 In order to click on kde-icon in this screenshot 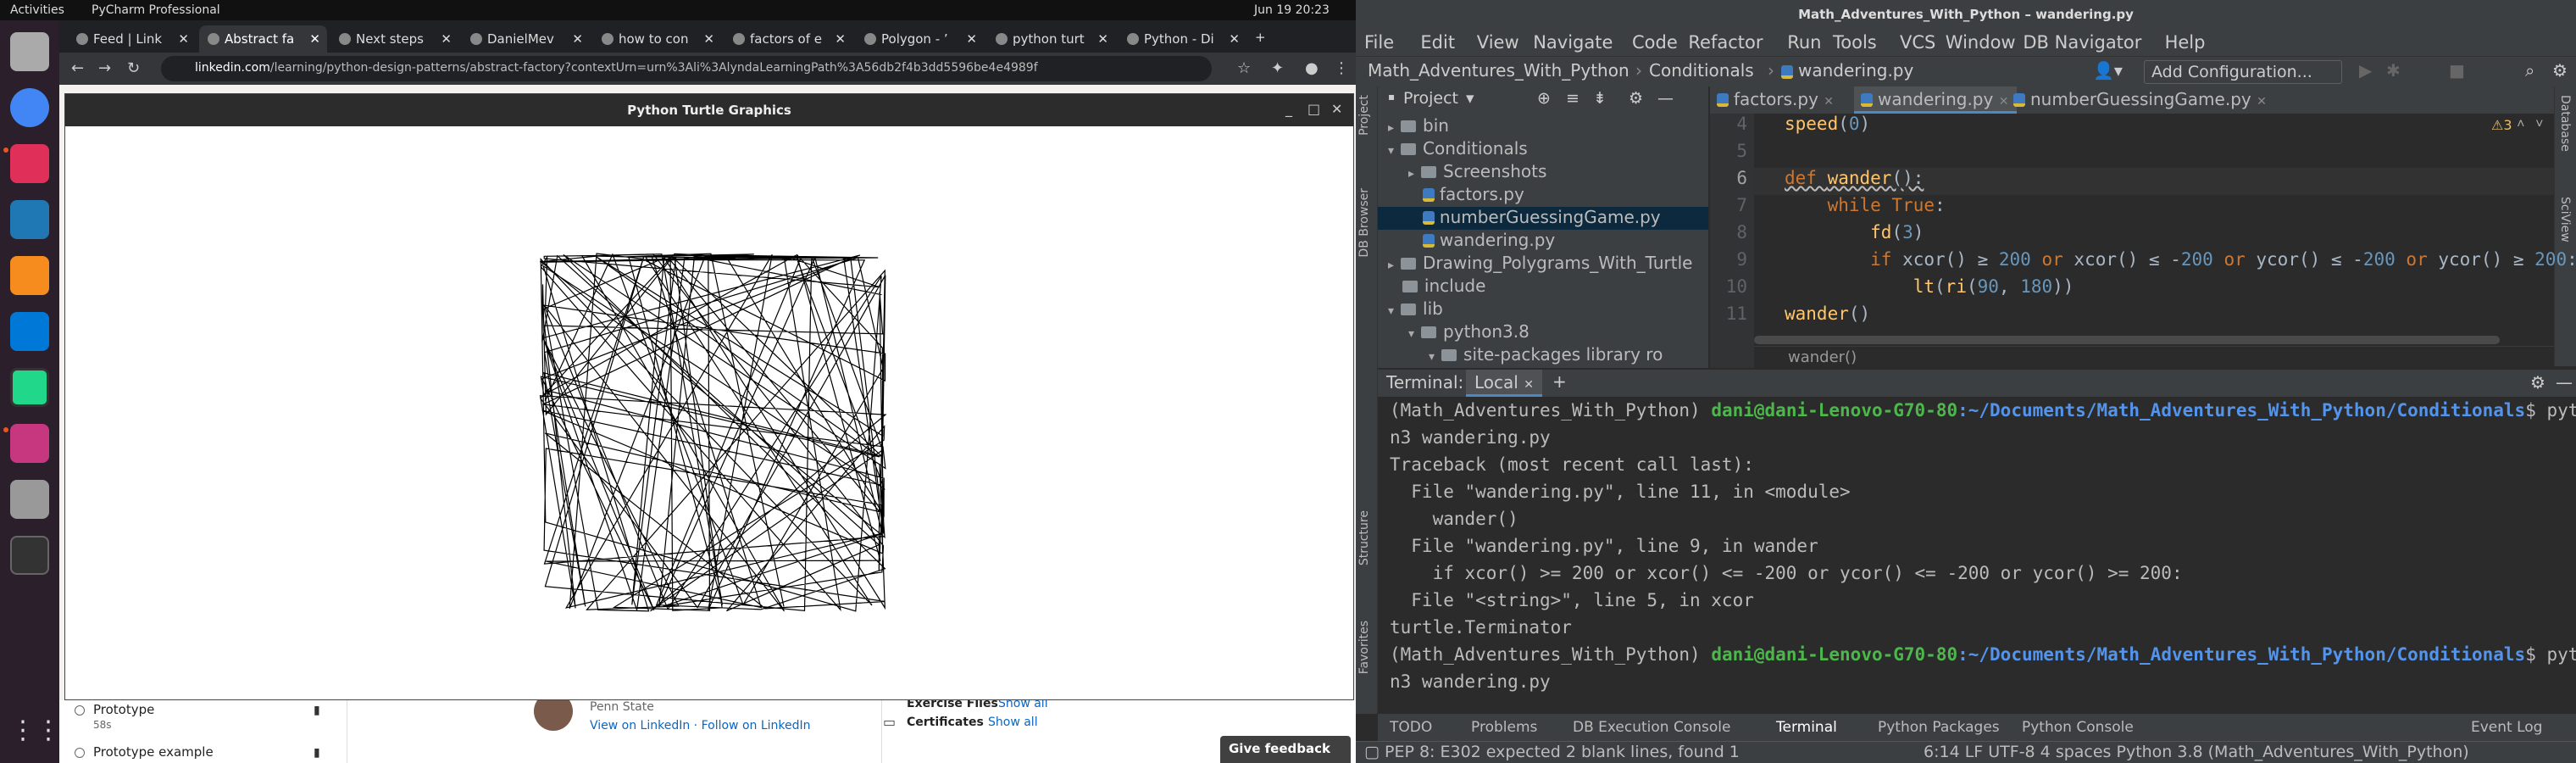, I will do `click(29, 219)`.